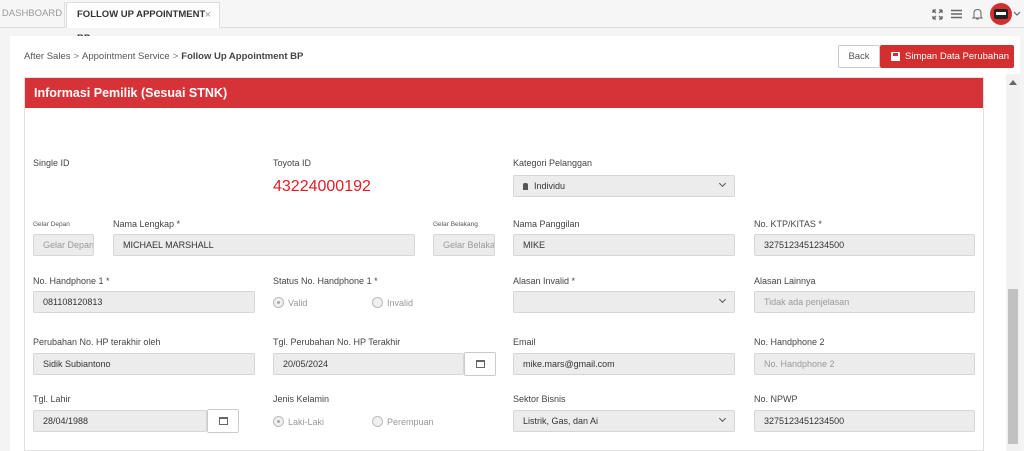  Describe the element at coordinates (292, 163) in the screenshot. I see `toyota-id-label: Toyota ID` at that location.